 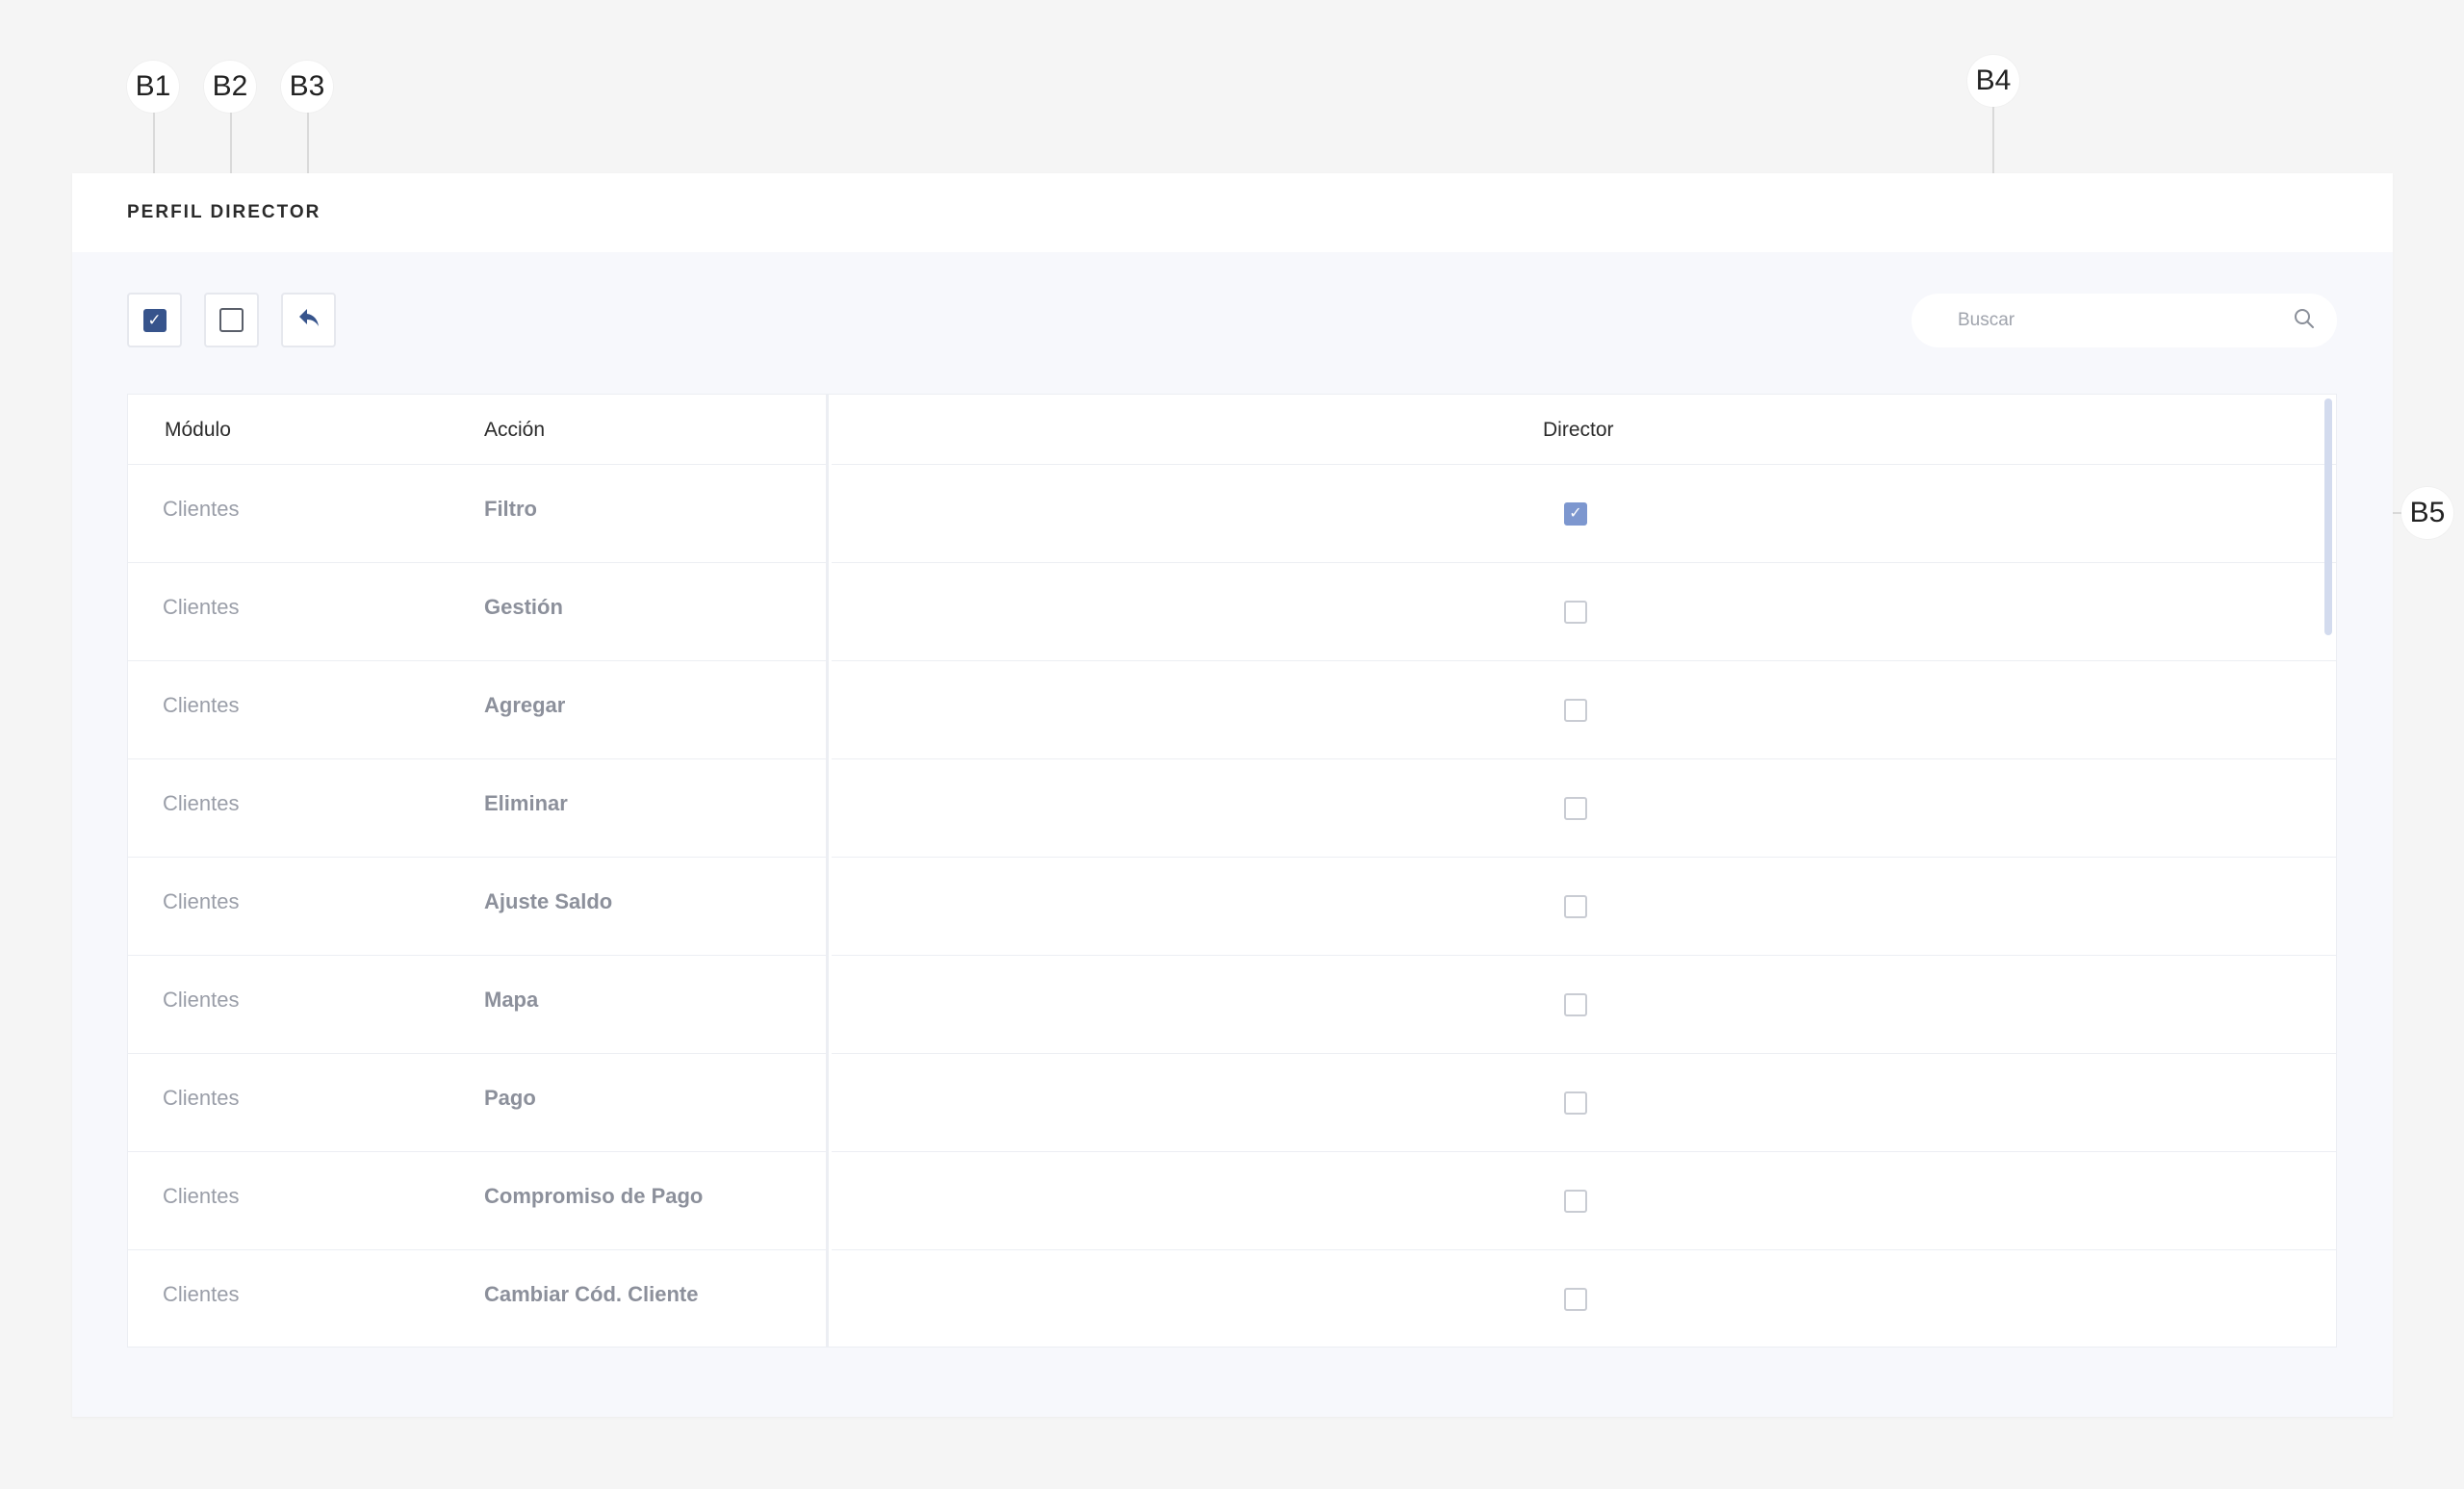 I want to click on search-icon, so click(x=2304, y=321).